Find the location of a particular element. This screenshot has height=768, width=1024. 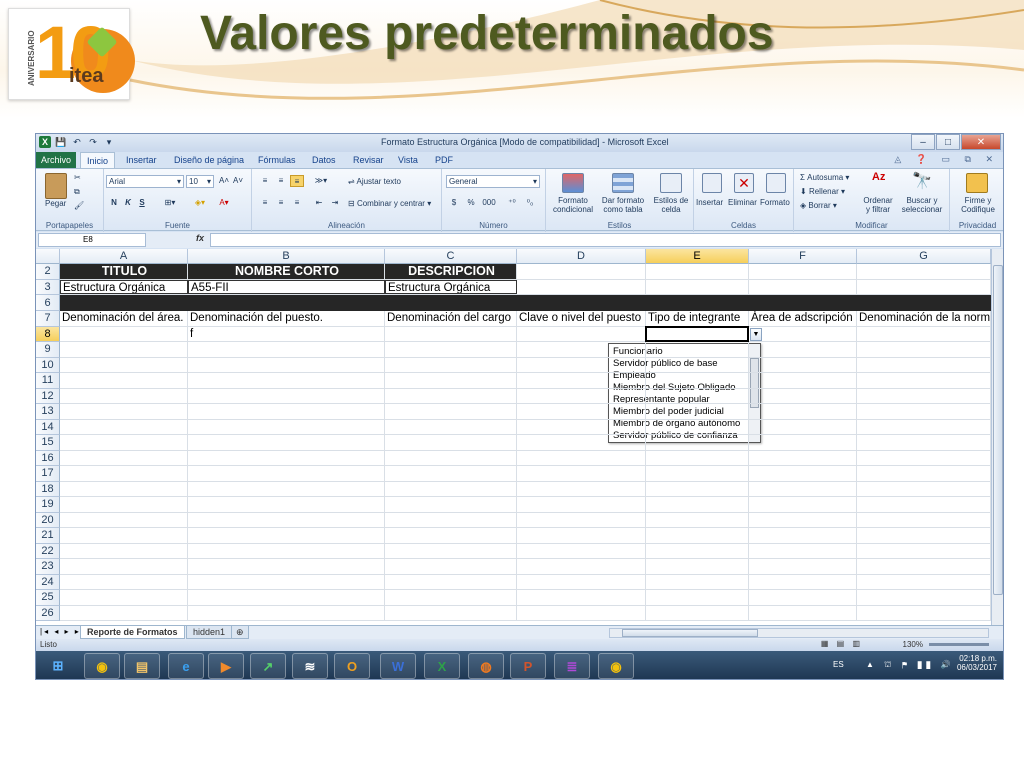

row-header-26: 26 is located at coordinates (48, 613).